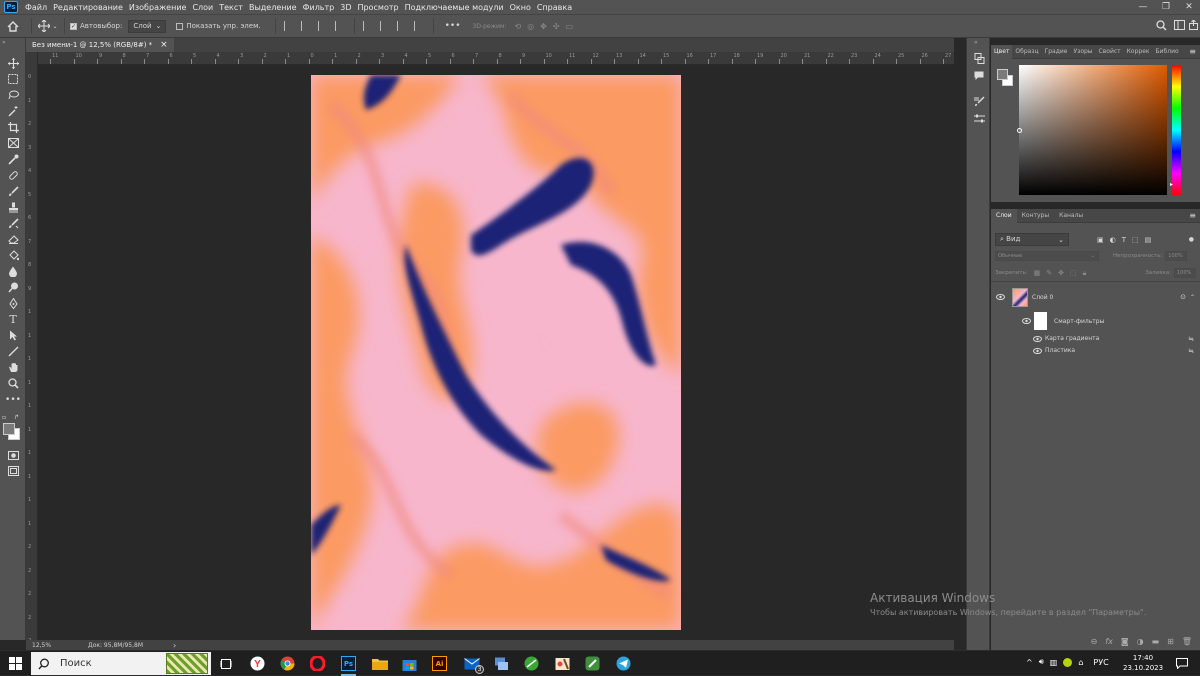 This screenshot has width=1200, height=676. What do you see at coordinates (73, 26) in the screenshot?
I see `autoselect-checkbox: ✓` at bounding box center [73, 26].